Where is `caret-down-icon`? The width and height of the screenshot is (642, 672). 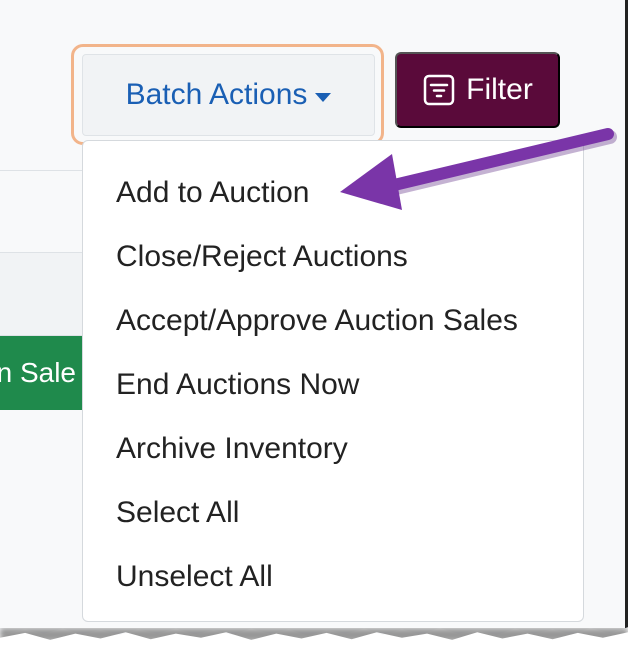 caret-down-icon is located at coordinates (323, 97).